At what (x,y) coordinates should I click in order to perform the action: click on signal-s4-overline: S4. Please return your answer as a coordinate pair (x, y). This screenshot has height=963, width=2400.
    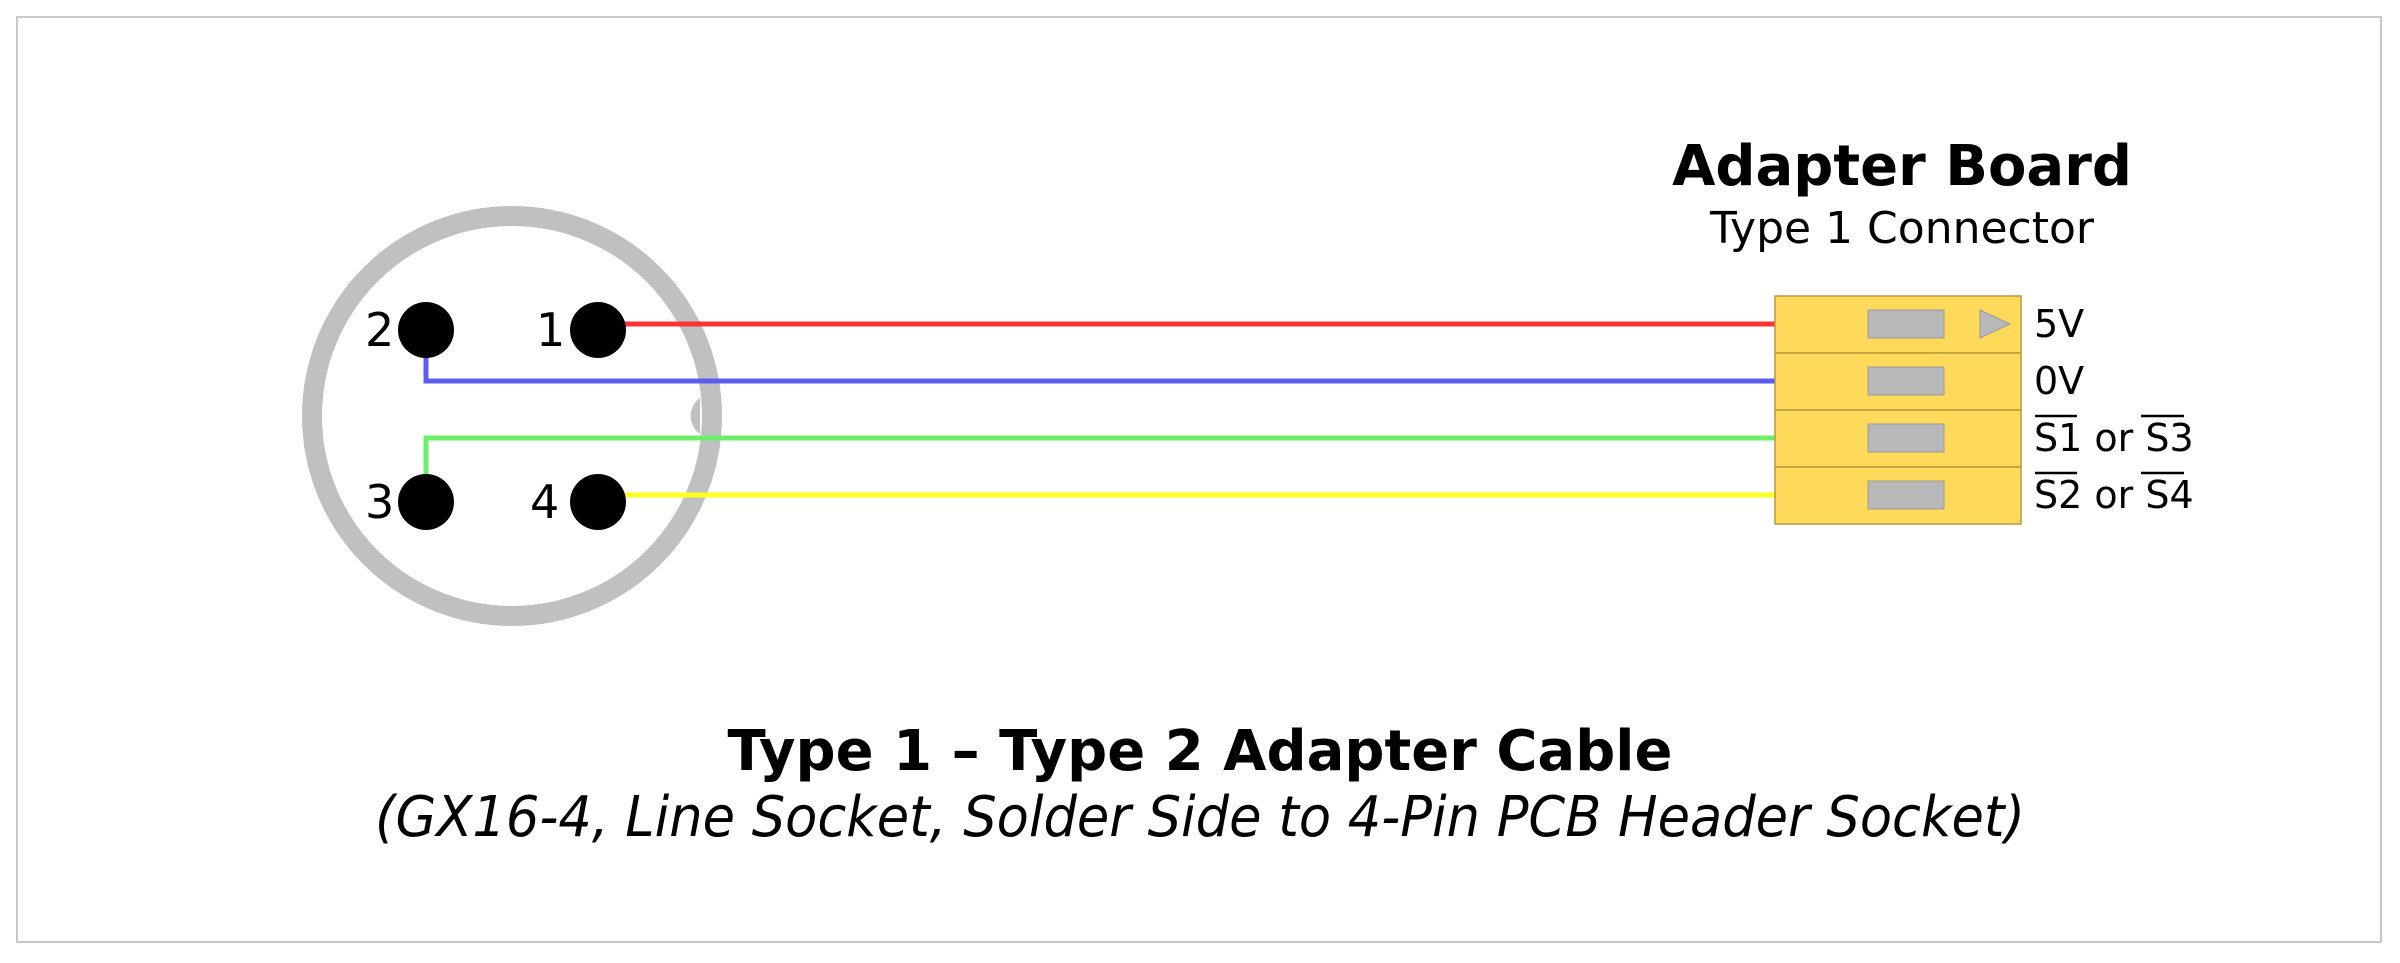
    Looking at the image, I should click on (2169, 495).